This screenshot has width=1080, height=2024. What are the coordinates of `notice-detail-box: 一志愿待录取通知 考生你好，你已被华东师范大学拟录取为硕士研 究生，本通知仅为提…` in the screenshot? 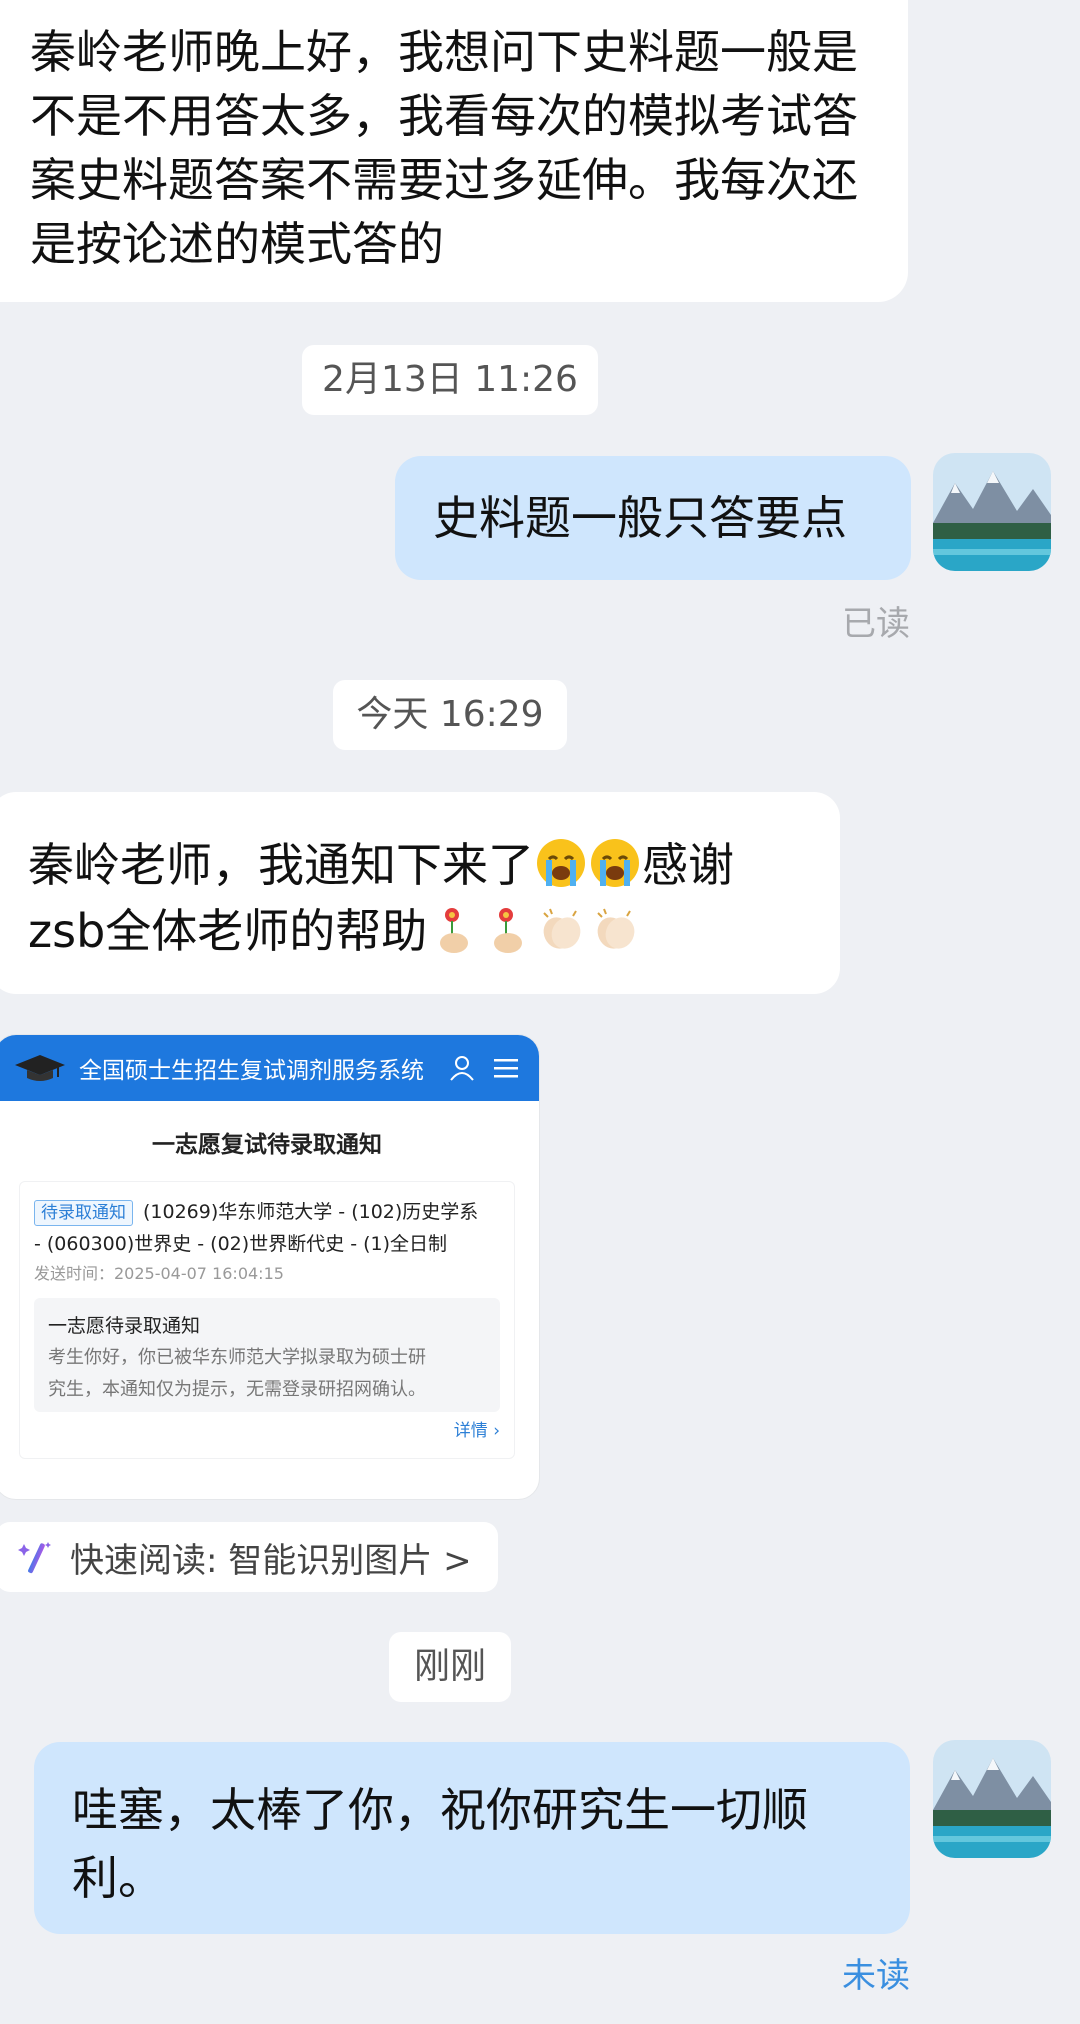 It's located at (267, 1355).